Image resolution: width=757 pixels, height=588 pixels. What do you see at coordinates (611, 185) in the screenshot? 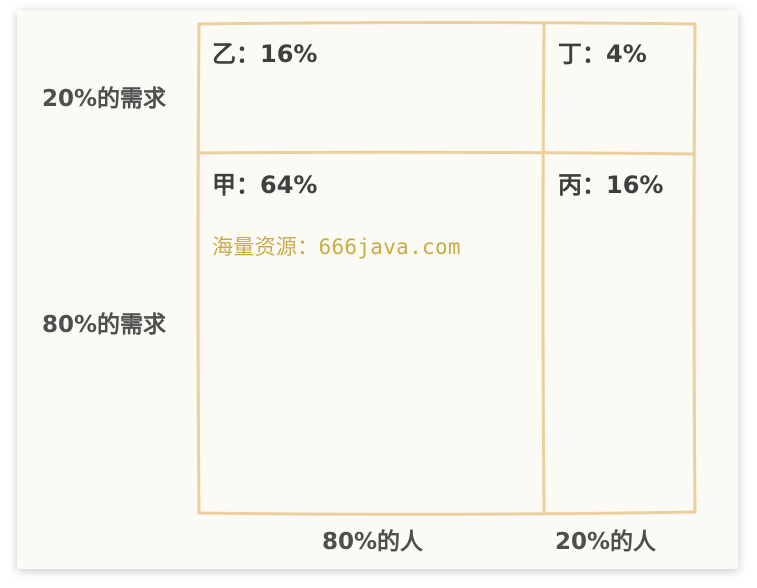
I see `cell-bottom-right: 丙：16%` at bounding box center [611, 185].